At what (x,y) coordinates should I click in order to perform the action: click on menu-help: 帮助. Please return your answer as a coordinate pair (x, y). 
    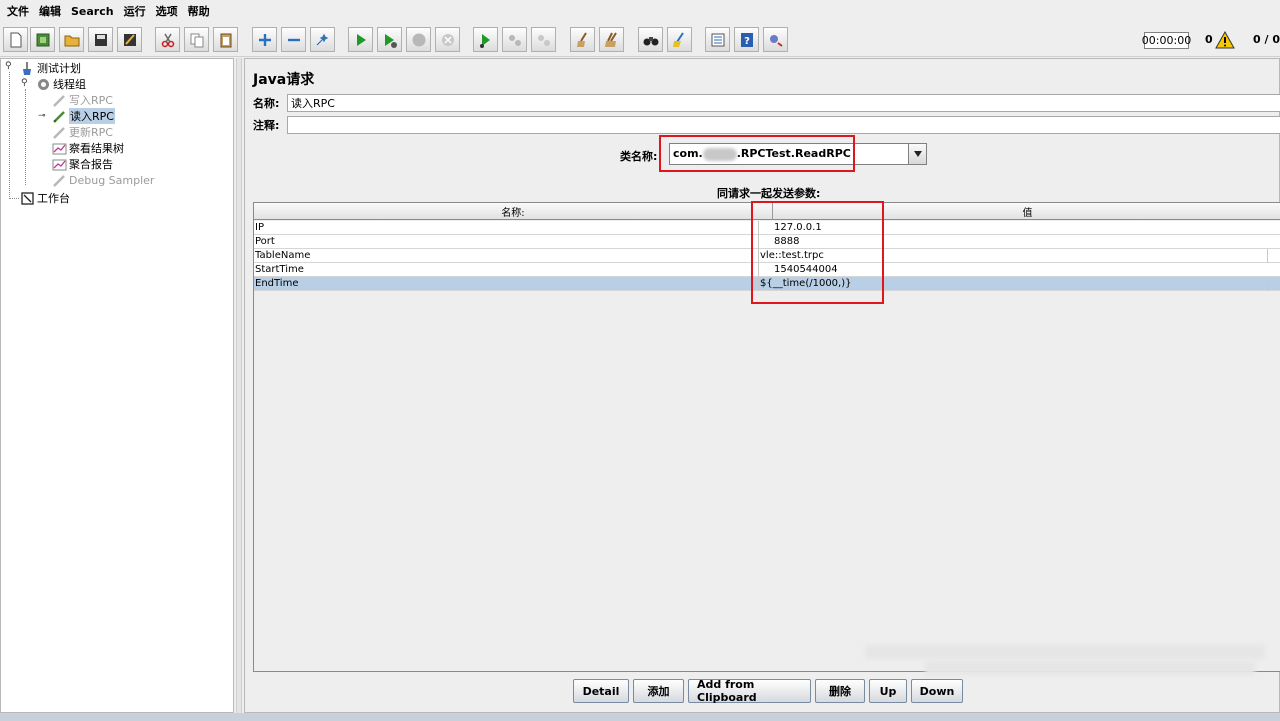
    Looking at the image, I should click on (199, 11).